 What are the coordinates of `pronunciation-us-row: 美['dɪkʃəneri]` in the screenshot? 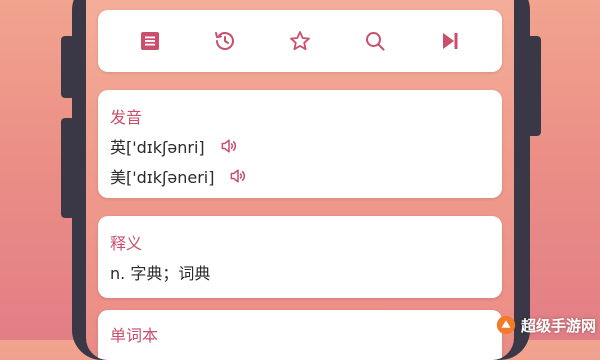 It's located at (179, 176).